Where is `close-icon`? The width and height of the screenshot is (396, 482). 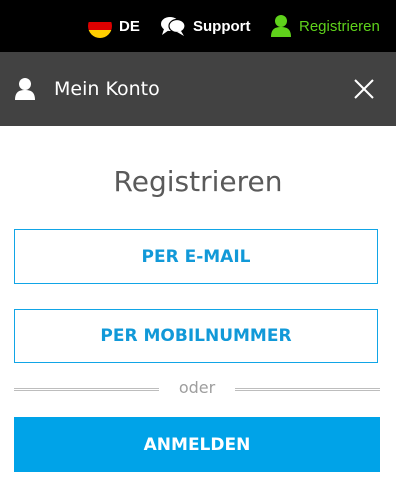
close-icon is located at coordinates (364, 89).